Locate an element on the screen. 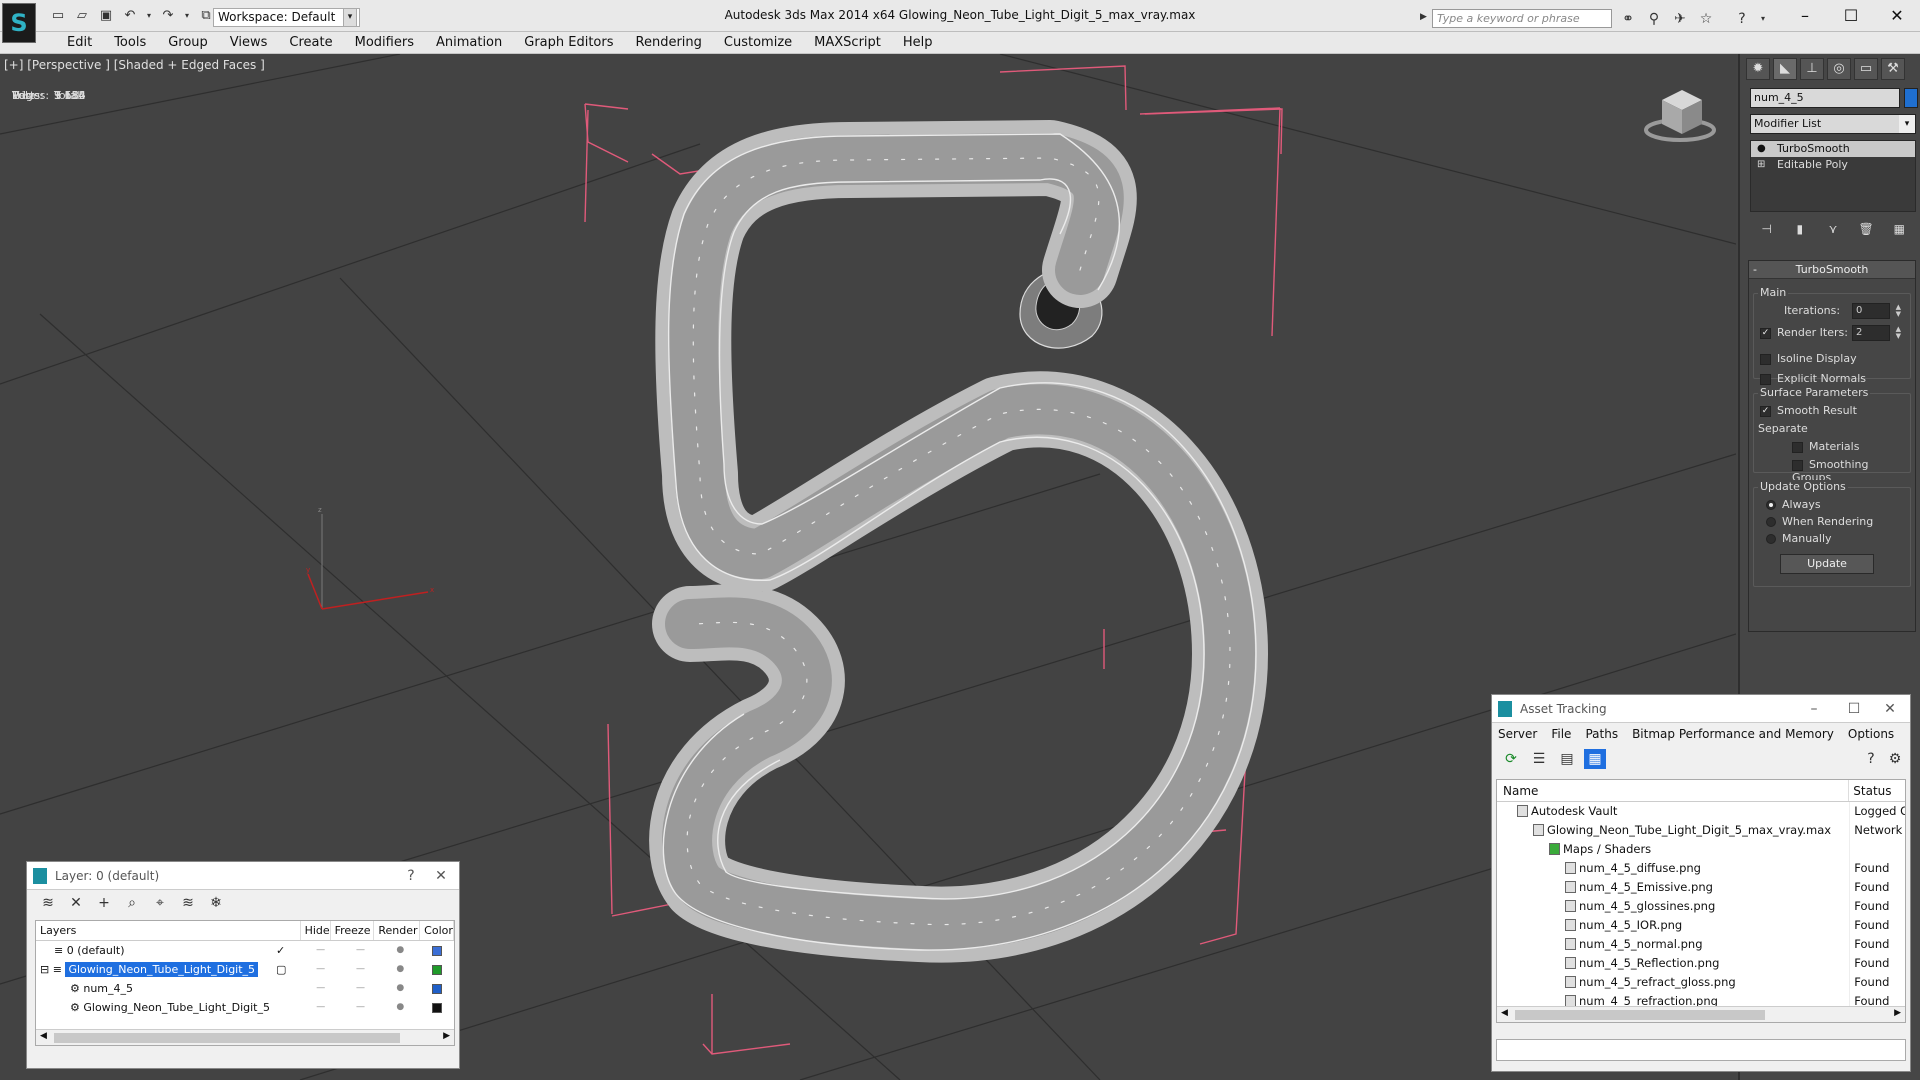 The height and width of the screenshot is (1080, 1920). smooth-result-checkbox: ✓ is located at coordinates (1765, 411).